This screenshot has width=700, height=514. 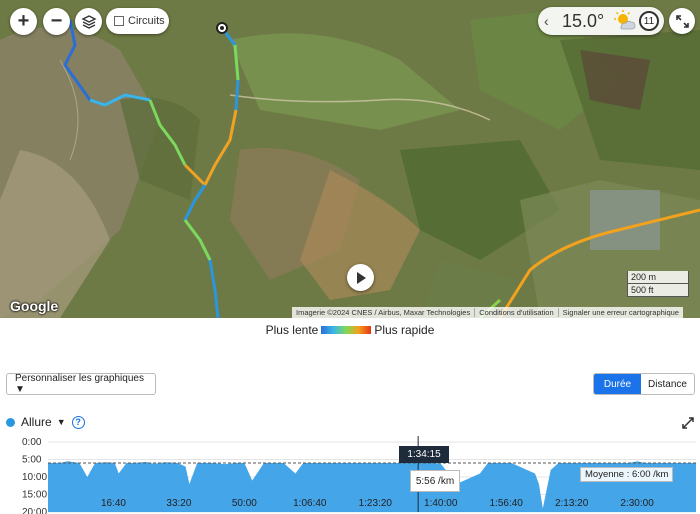 I want to click on pace-legend: Plus lente Plus rapide, so click(x=350, y=330).